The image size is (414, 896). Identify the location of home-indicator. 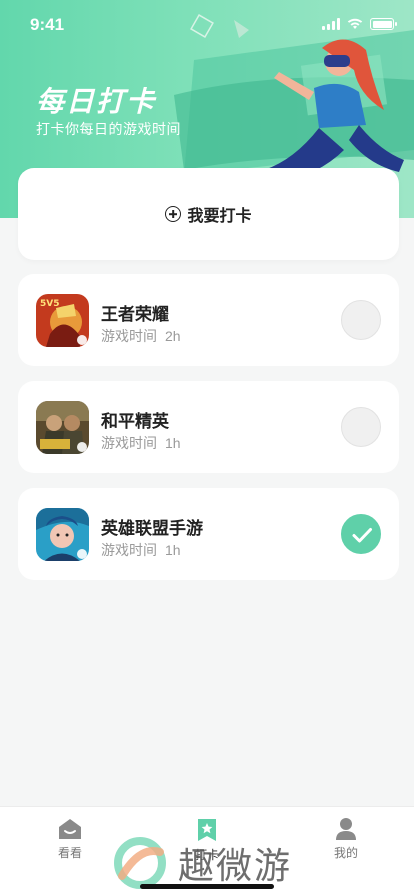
(207, 886).